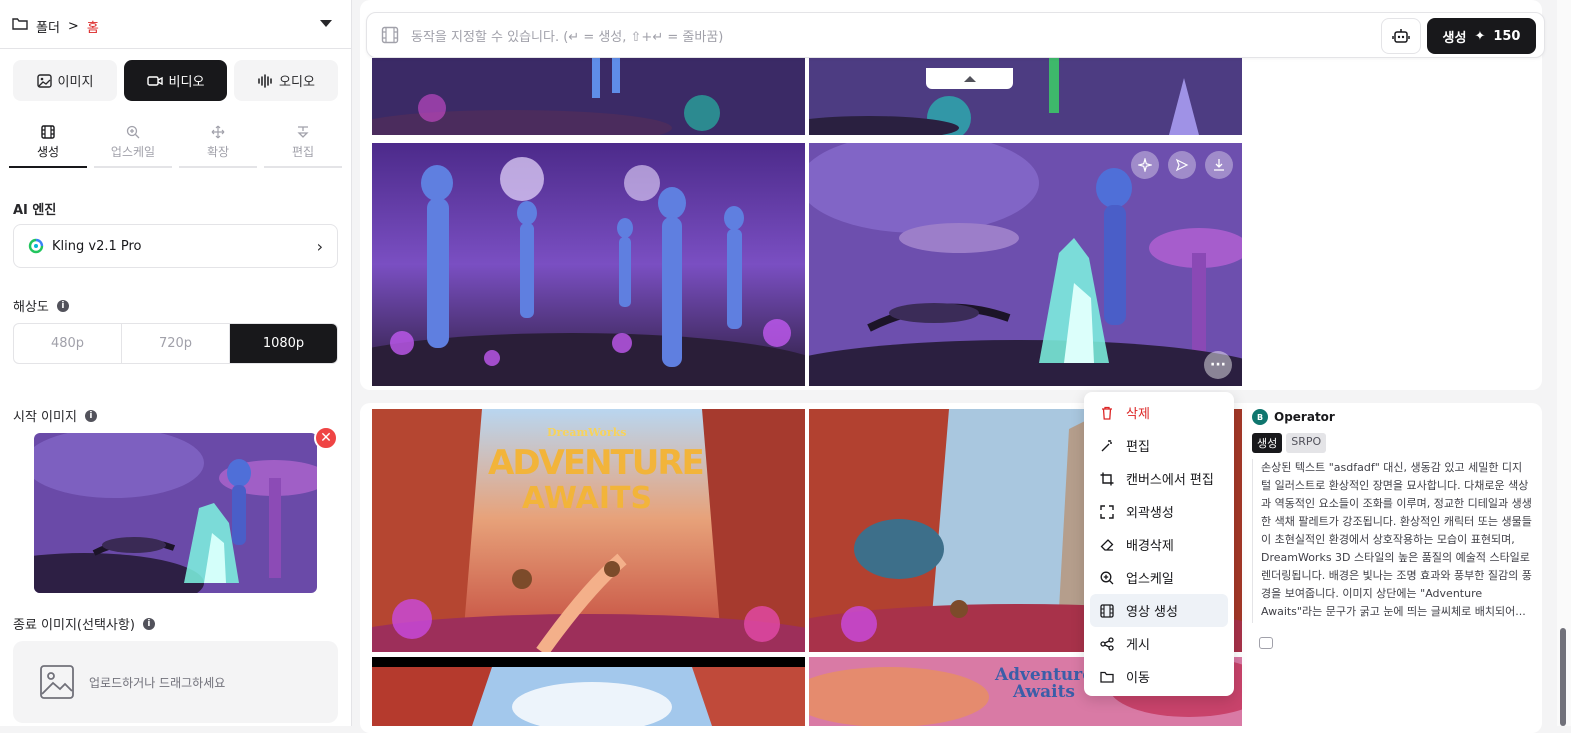  I want to click on media-tab-audio-label: 오디오, so click(297, 82).